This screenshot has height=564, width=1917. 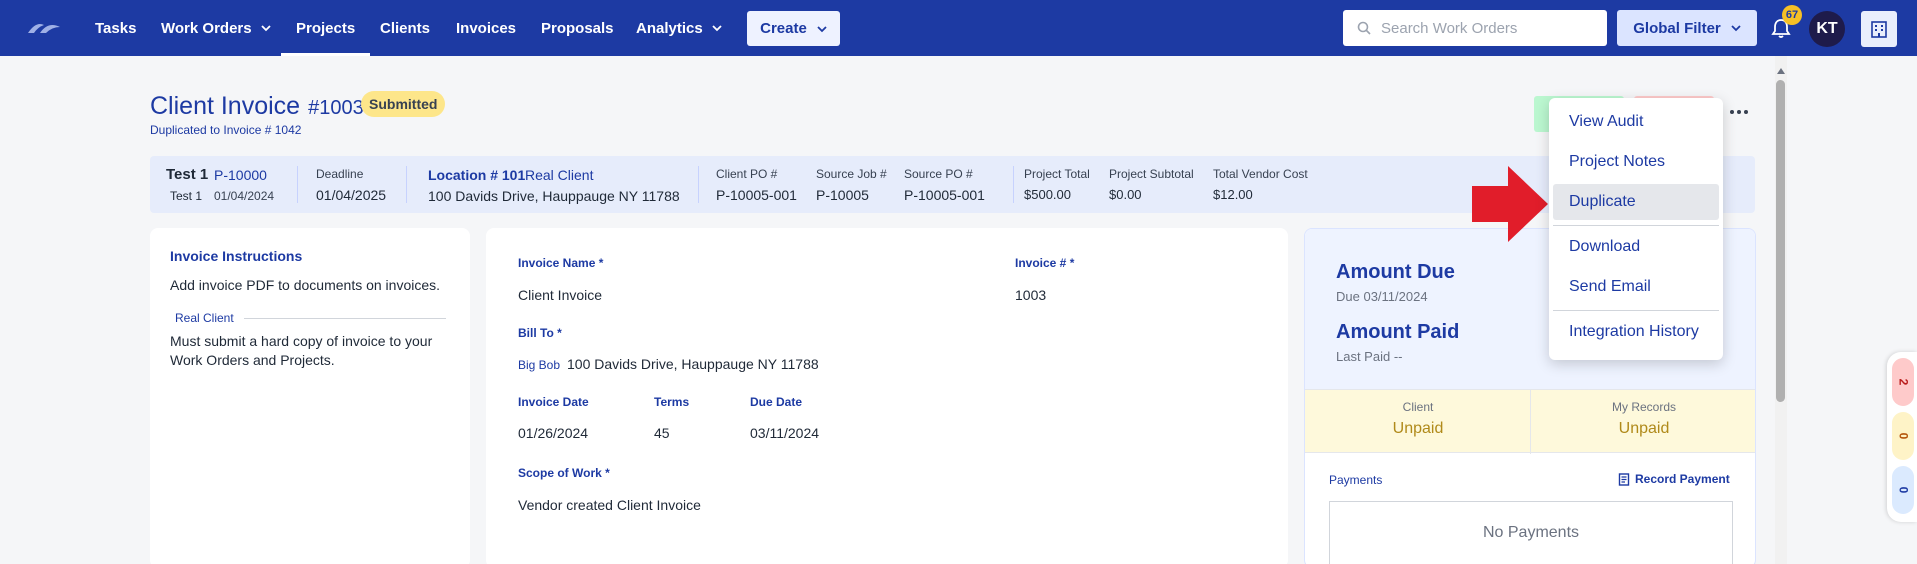 What do you see at coordinates (693, 364) in the screenshot?
I see `bill-to-address: 100 Davids Drive, Hauppauge NY 11788` at bounding box center [693, 364].